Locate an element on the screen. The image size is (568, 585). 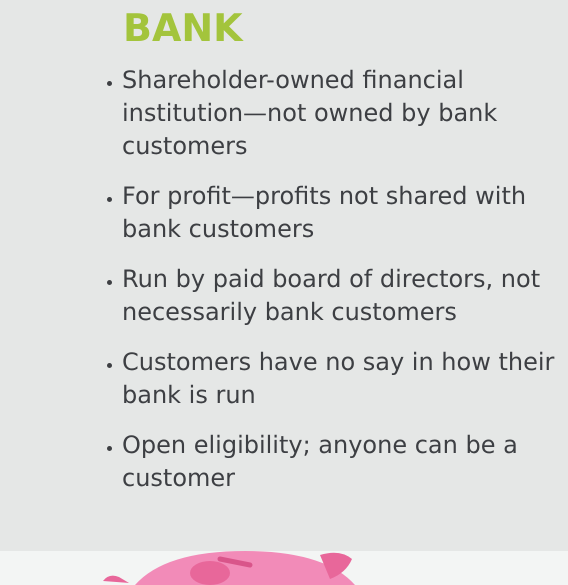
bullet-text: Shareholder-owned financial institution—not owned by bank customers is located at coordinates (310, 113).